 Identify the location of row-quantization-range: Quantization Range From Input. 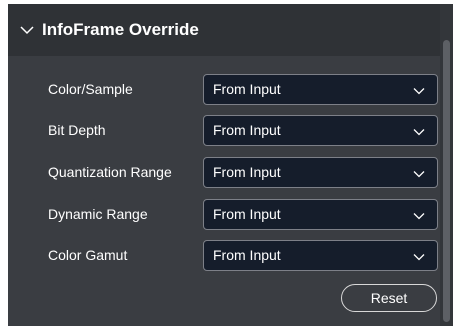
(224, 172).